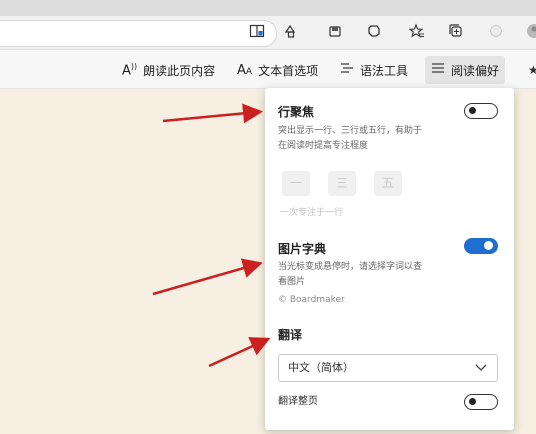 The image size is (536, 434). What do you see at coordinates (207, 277) in the screenshot?
I see `arrow-to-picture-dictionary` at bounding box center [207, 277].